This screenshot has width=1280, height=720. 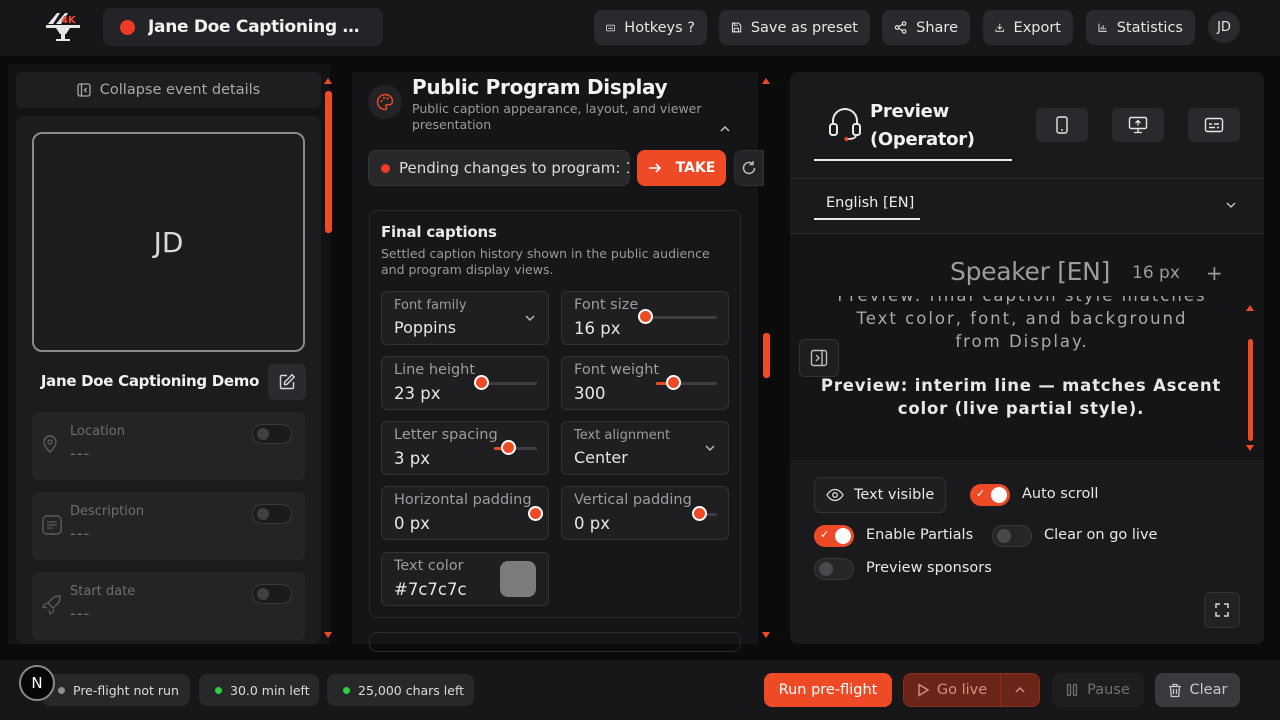 I want to click on line-height-control: Line height 23 px, so click(x=465, y=383).